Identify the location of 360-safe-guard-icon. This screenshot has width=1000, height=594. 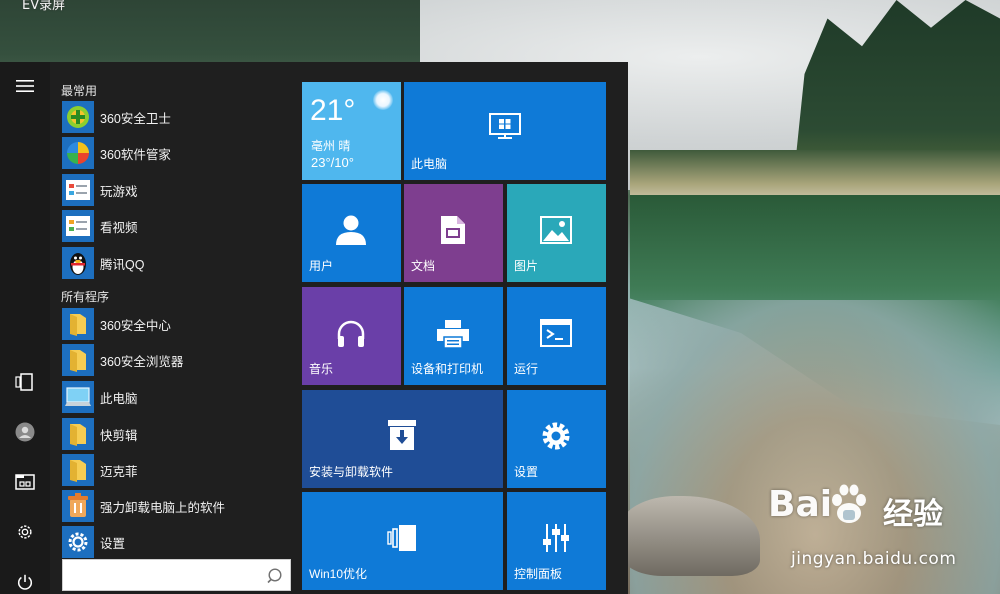
(78, 117).